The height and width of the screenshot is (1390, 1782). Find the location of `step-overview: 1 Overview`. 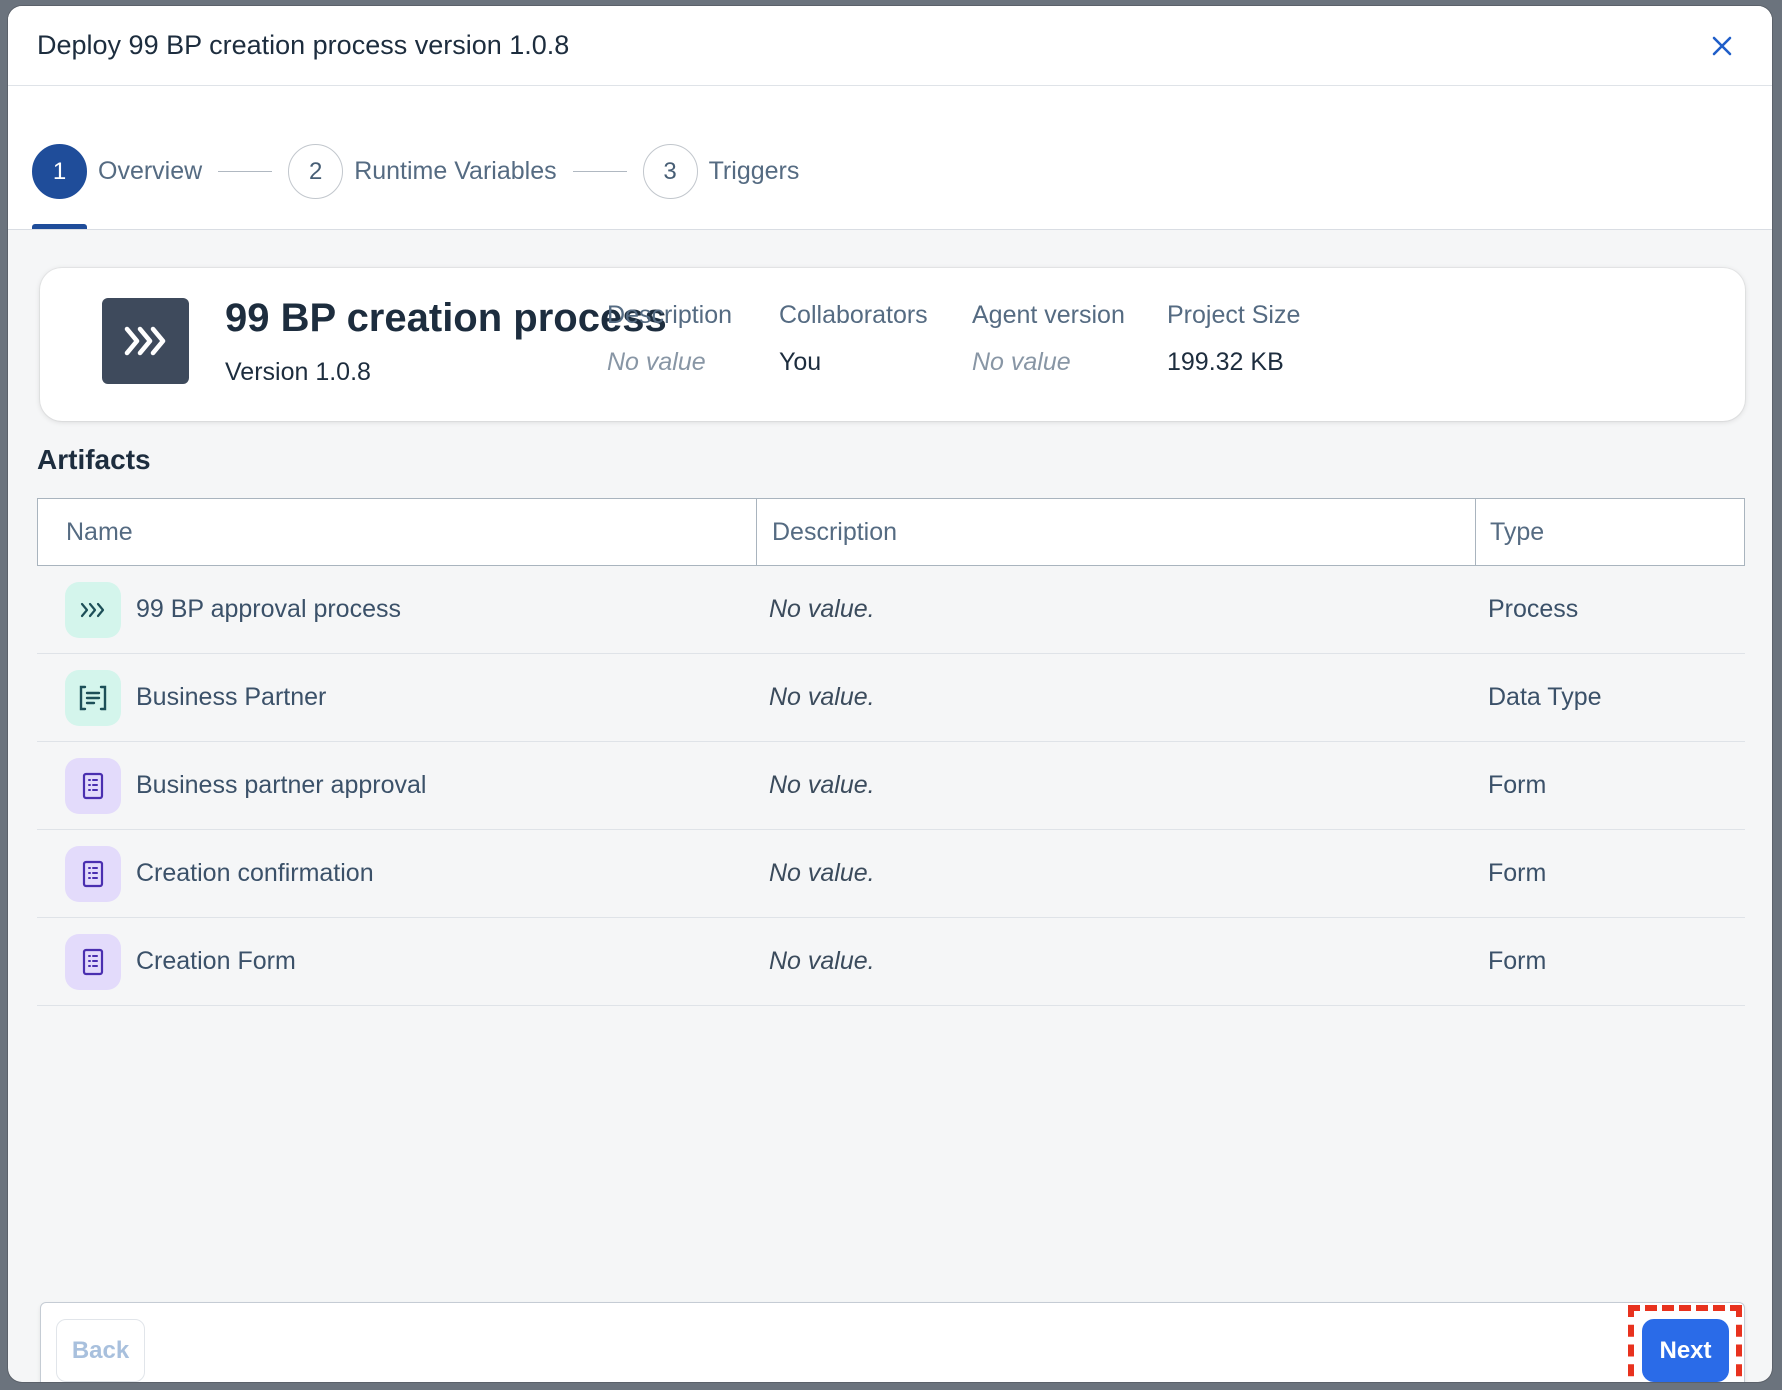

step-overview: 1 Overview is located at coordinates (117, 171).